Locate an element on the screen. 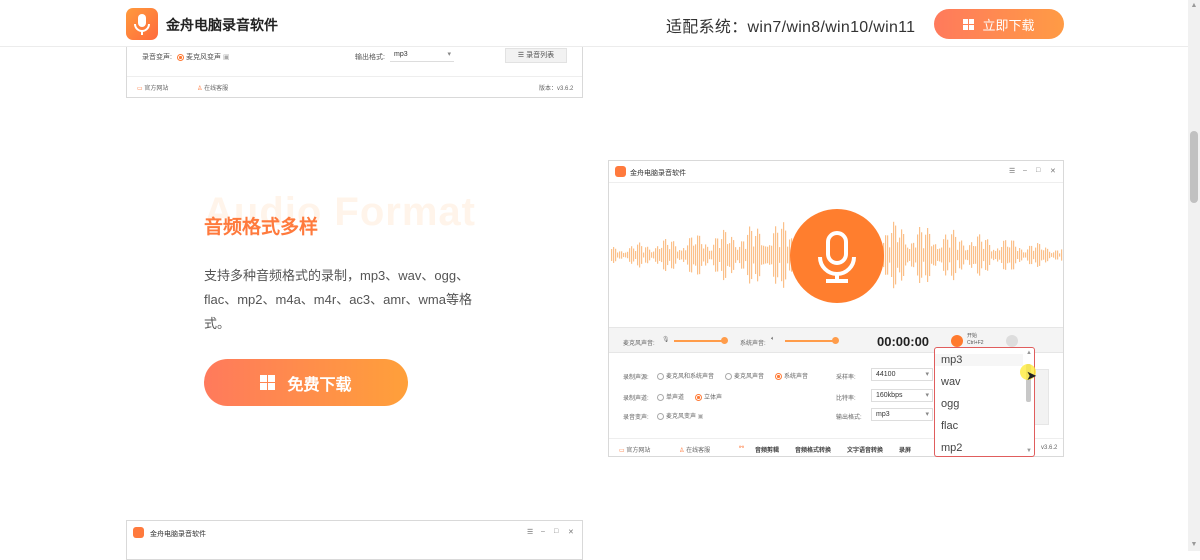  footer-text-to-speech: 文字语音转换 is located at coordinates (865, 449).